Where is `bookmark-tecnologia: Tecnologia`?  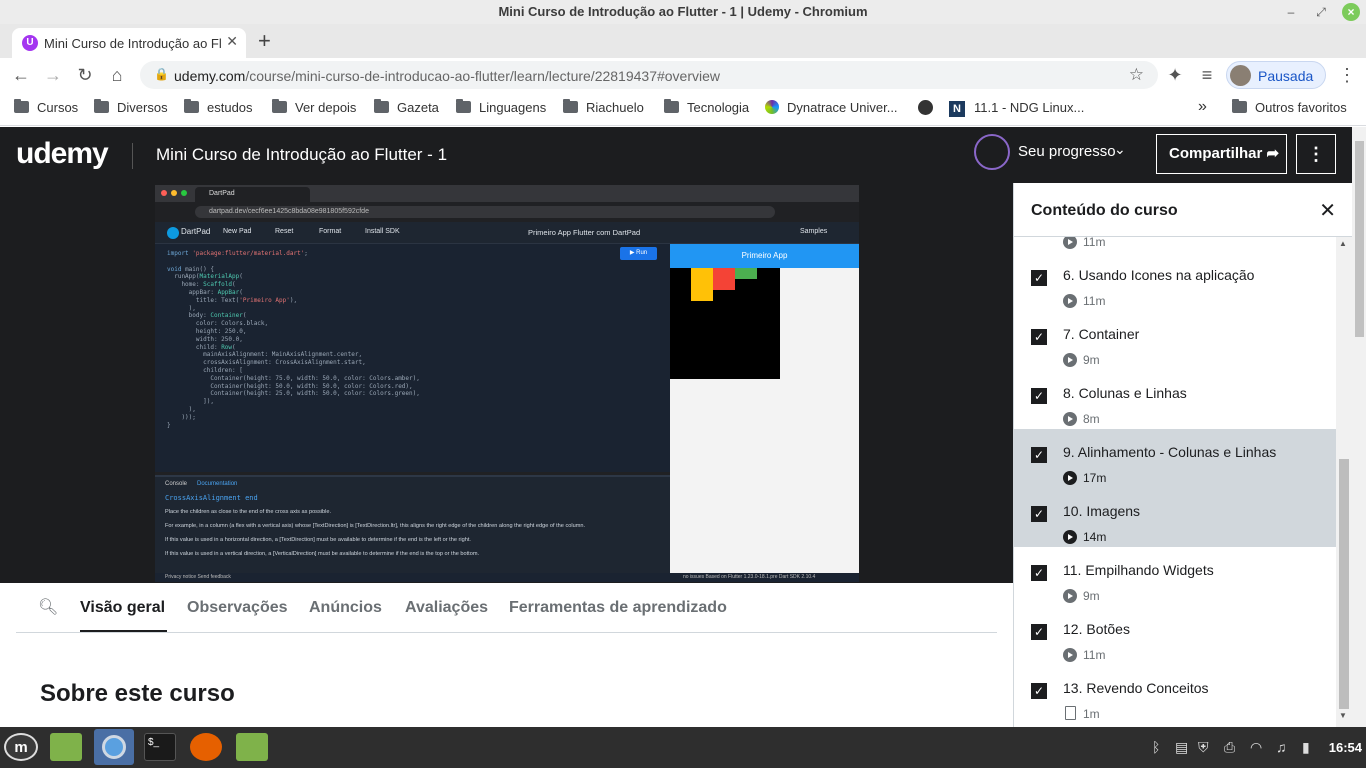
bookmark-tecnologia: Tecnologia is located at coordinates (706, 107).